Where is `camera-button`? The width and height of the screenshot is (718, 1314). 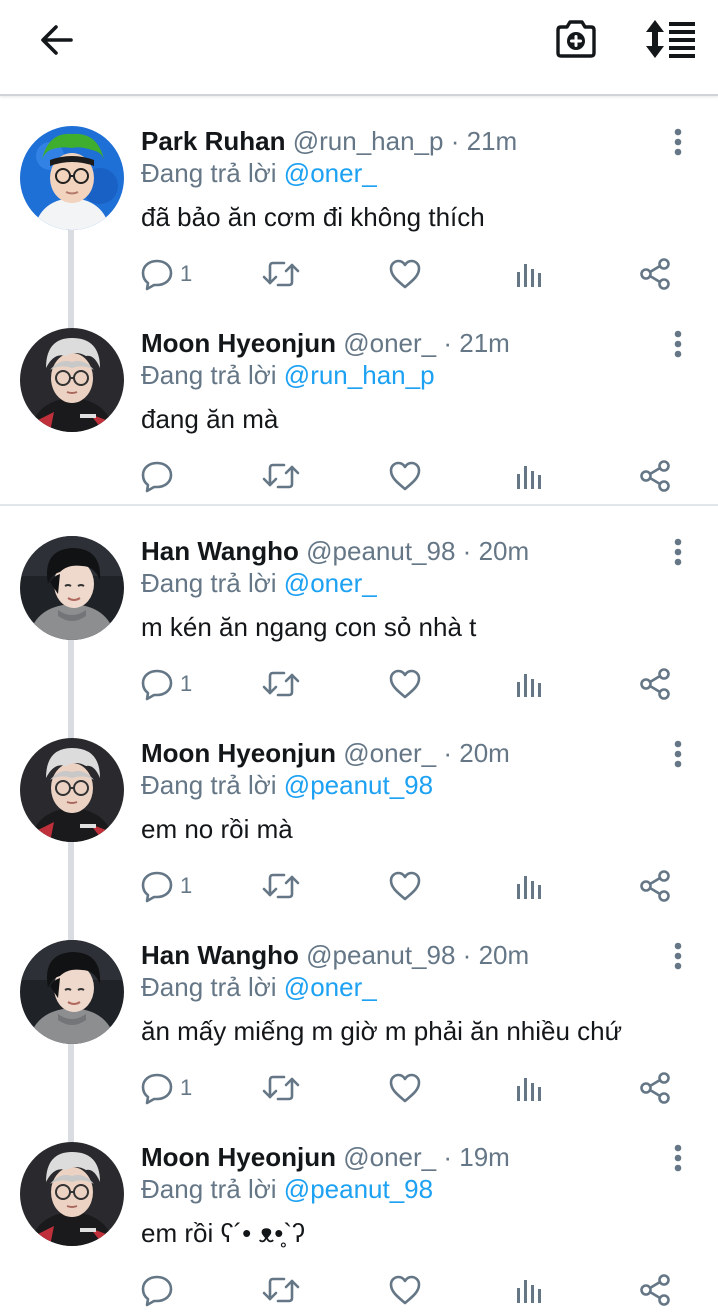 camera-button is located at coordinates (576, 39).